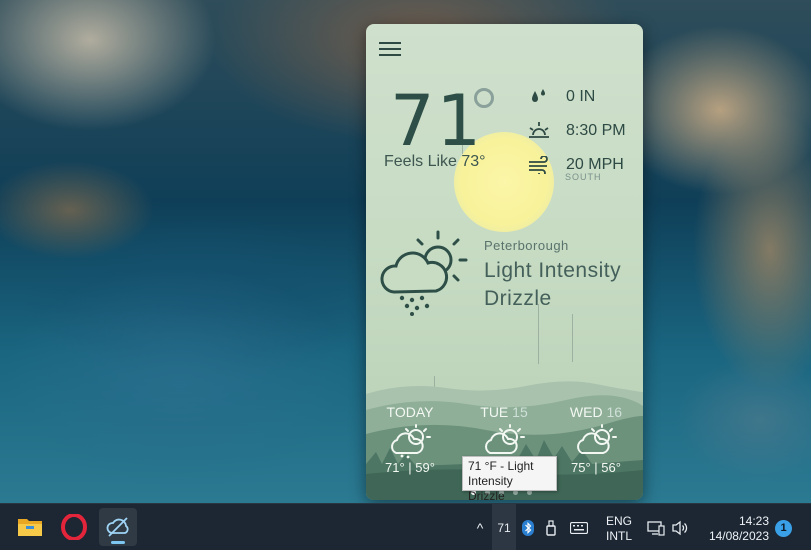  Describe the element at coordinates (596, 130) in the screenshot. I see `sunset-value: 8:30 PM` at that location.